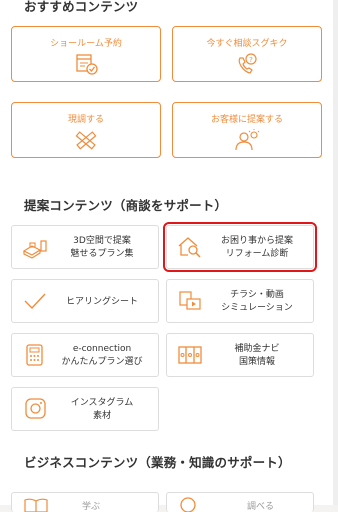 The image size is (338, 512). Describe the element at coordinates (240, 502) in the screenshot. I see `research-card: 調べる` at that location.